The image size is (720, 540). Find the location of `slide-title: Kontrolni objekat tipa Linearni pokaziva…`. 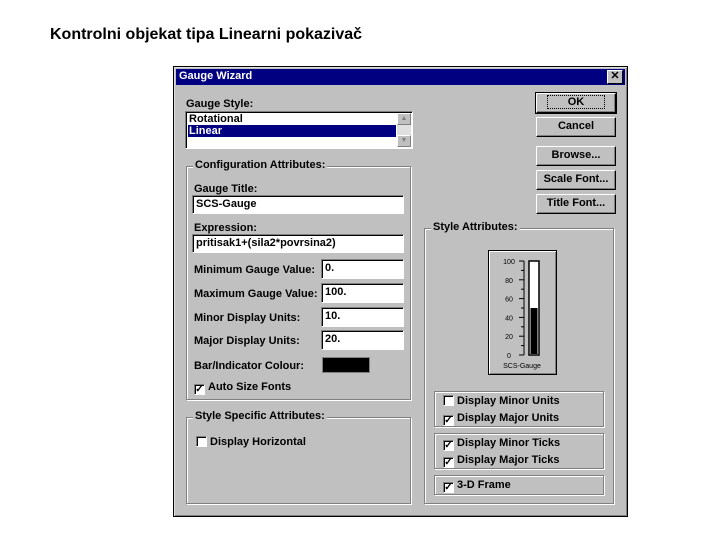

slide-title: Kontrolni objekat tipa Linearni pokaziva… is located at coordinates (206, 34).